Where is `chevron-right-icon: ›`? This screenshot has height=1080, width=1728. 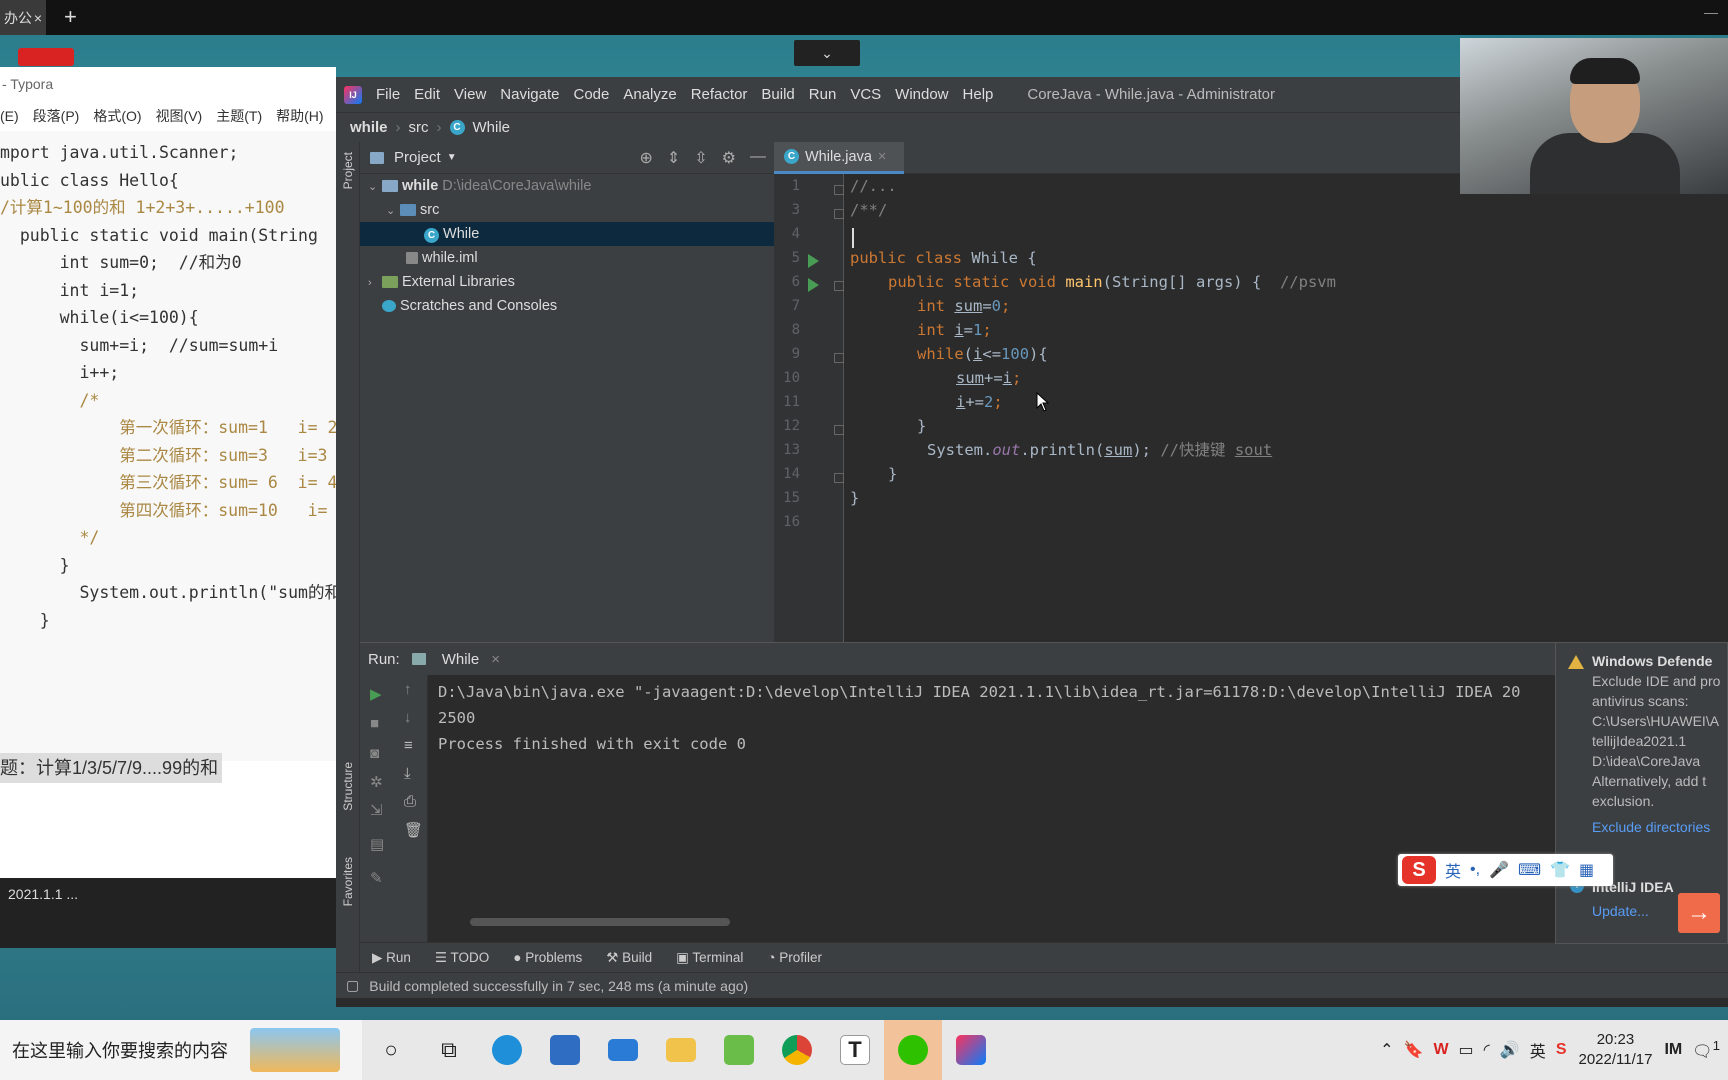
chevron-right-icon: › is located at coordinates (375, 283).